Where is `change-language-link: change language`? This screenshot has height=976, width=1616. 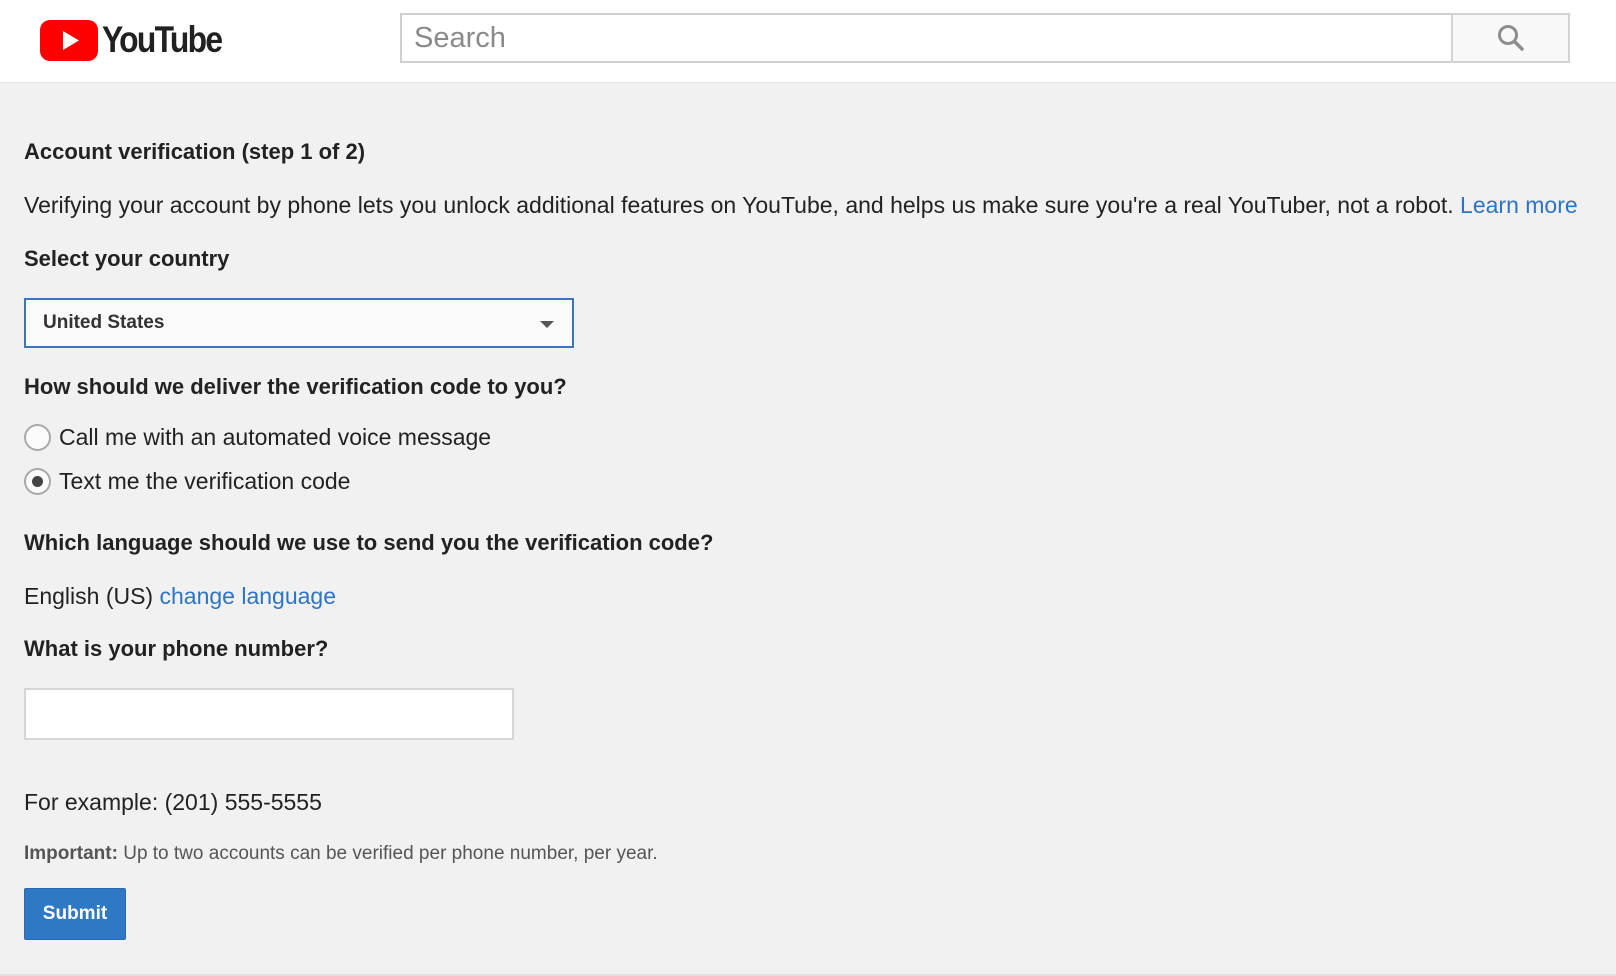
change-language-link: change language is located at coordinates (248, 596).